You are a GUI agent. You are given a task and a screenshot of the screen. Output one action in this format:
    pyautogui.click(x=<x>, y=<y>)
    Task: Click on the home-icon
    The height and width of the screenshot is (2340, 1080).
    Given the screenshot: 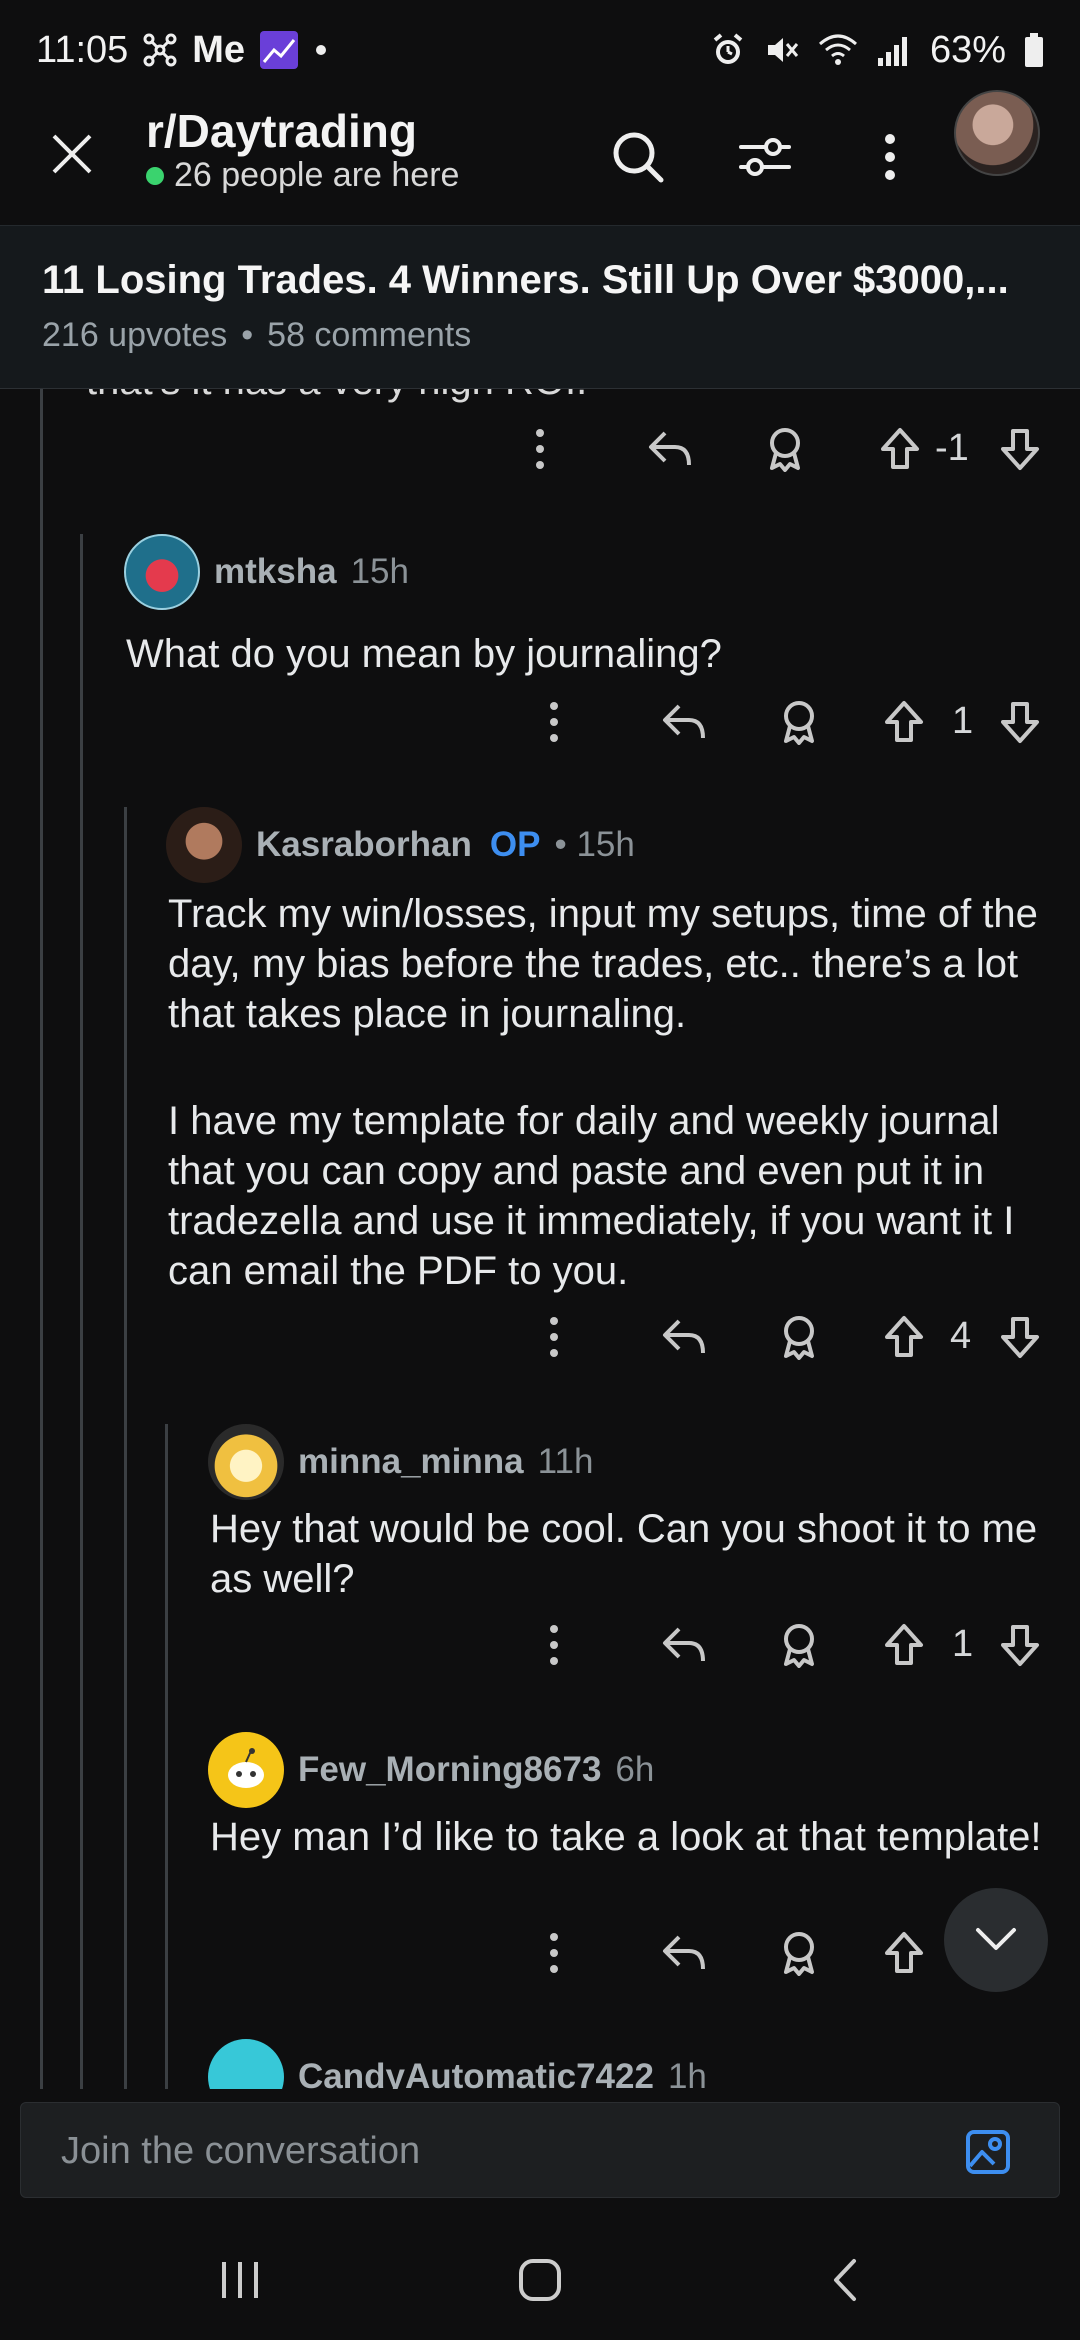 What is the action you would take?
    pyautogui.click(x=540, y=2280)
    